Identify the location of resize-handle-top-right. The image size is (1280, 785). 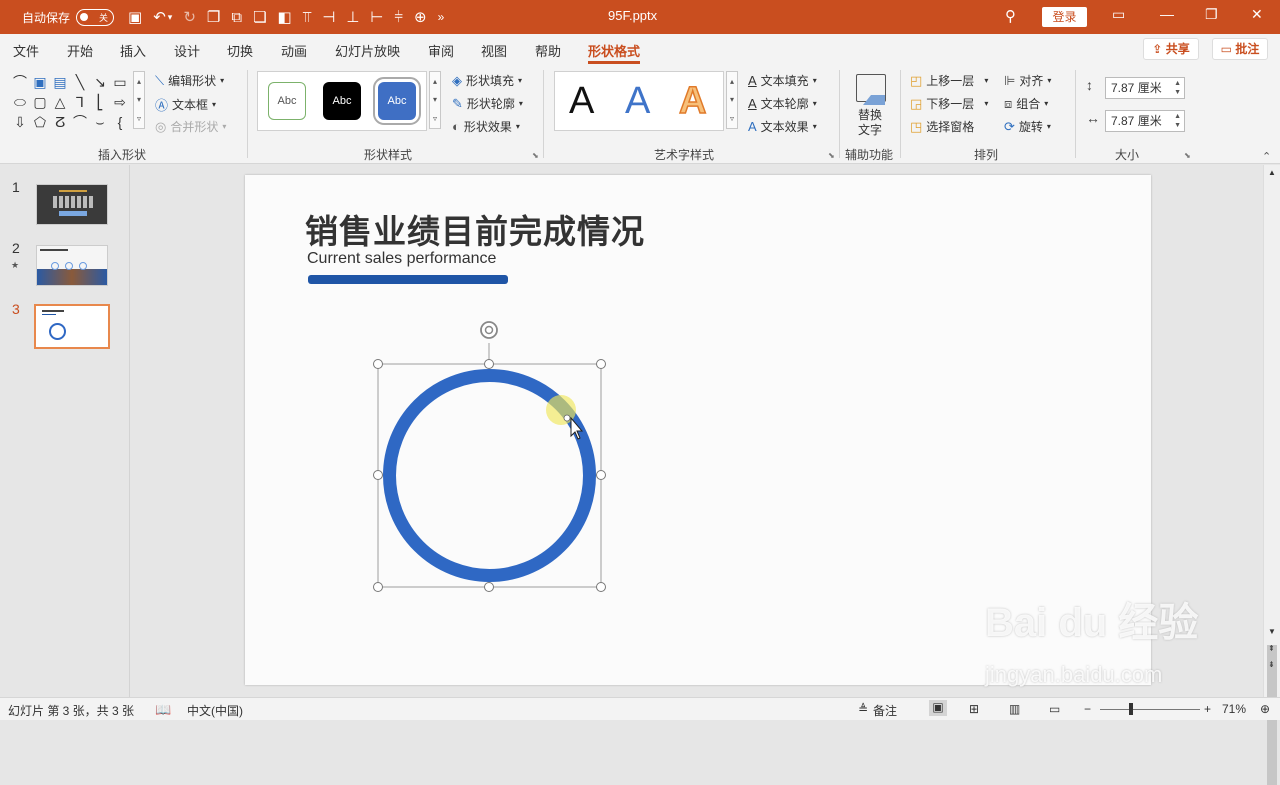
(601, 364).